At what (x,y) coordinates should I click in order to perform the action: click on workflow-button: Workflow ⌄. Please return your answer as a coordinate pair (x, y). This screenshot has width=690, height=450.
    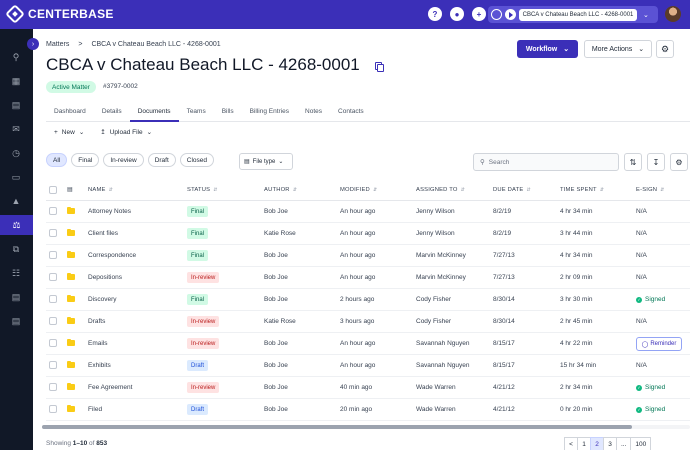
    Looking at the image, I should click on (547, 49).